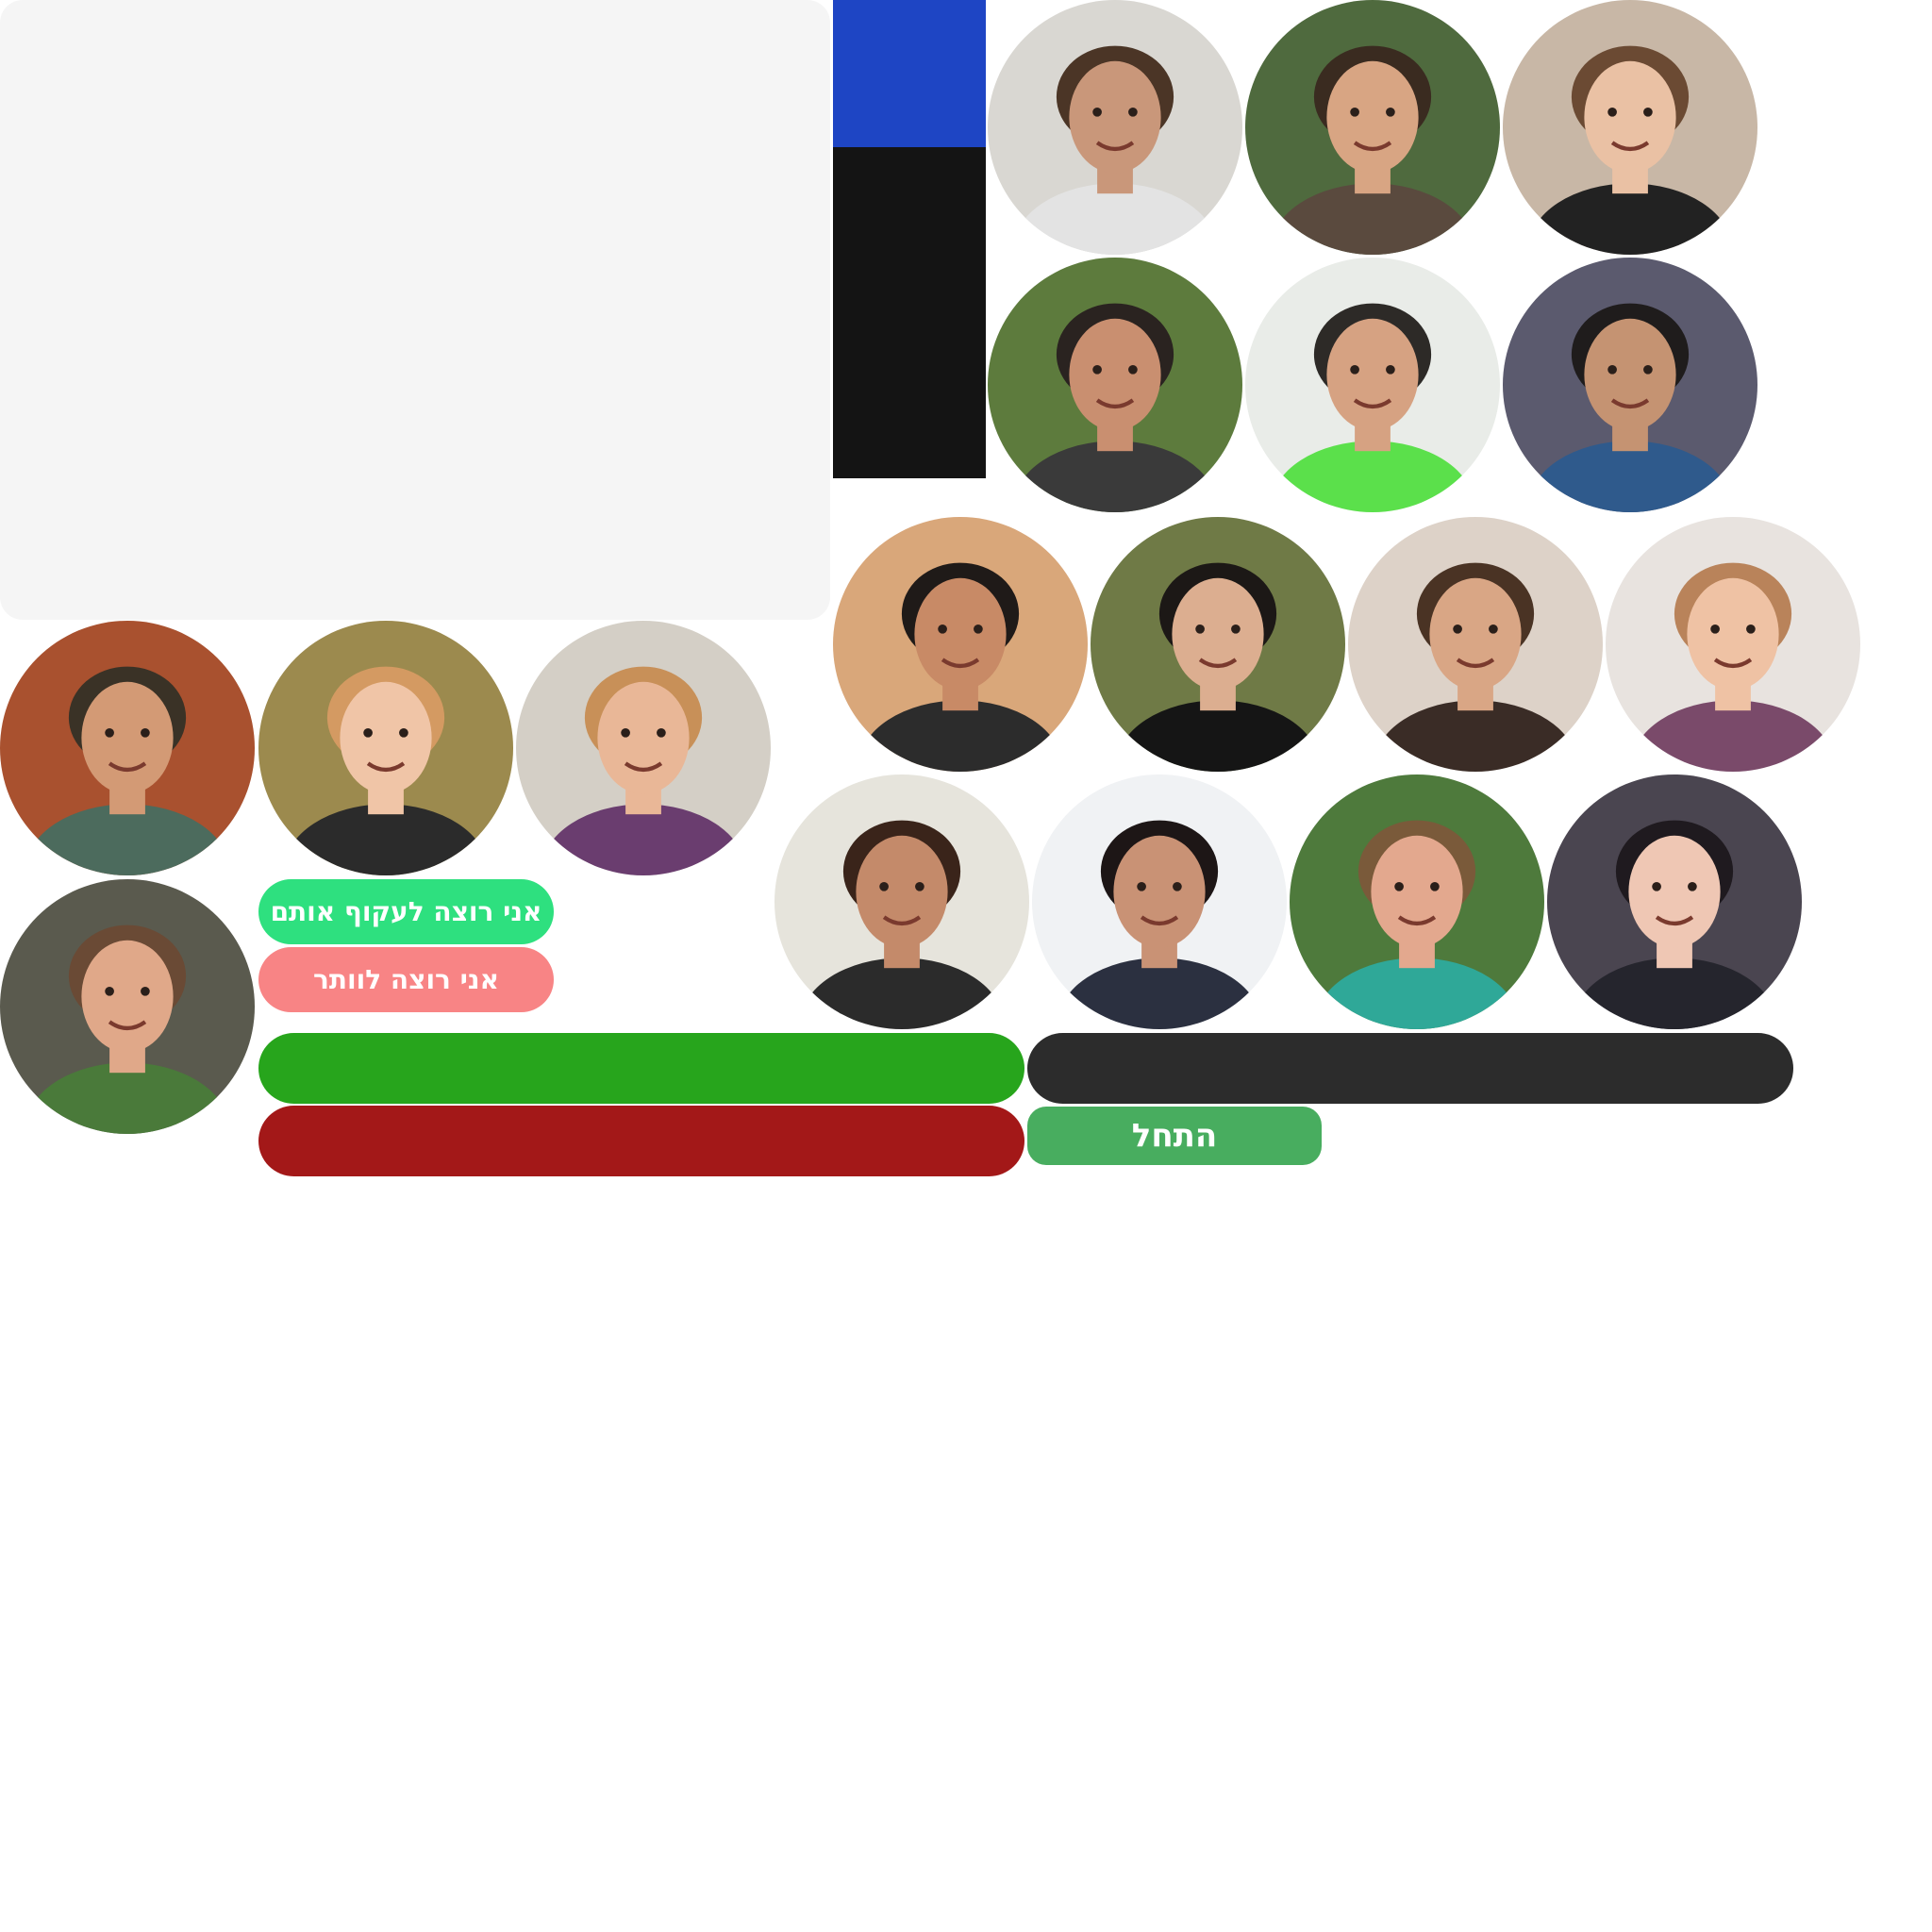 The width and height of the screenshot is (1932, 1932). I want to click on avatar-3-portrait, so click(1630, 127).